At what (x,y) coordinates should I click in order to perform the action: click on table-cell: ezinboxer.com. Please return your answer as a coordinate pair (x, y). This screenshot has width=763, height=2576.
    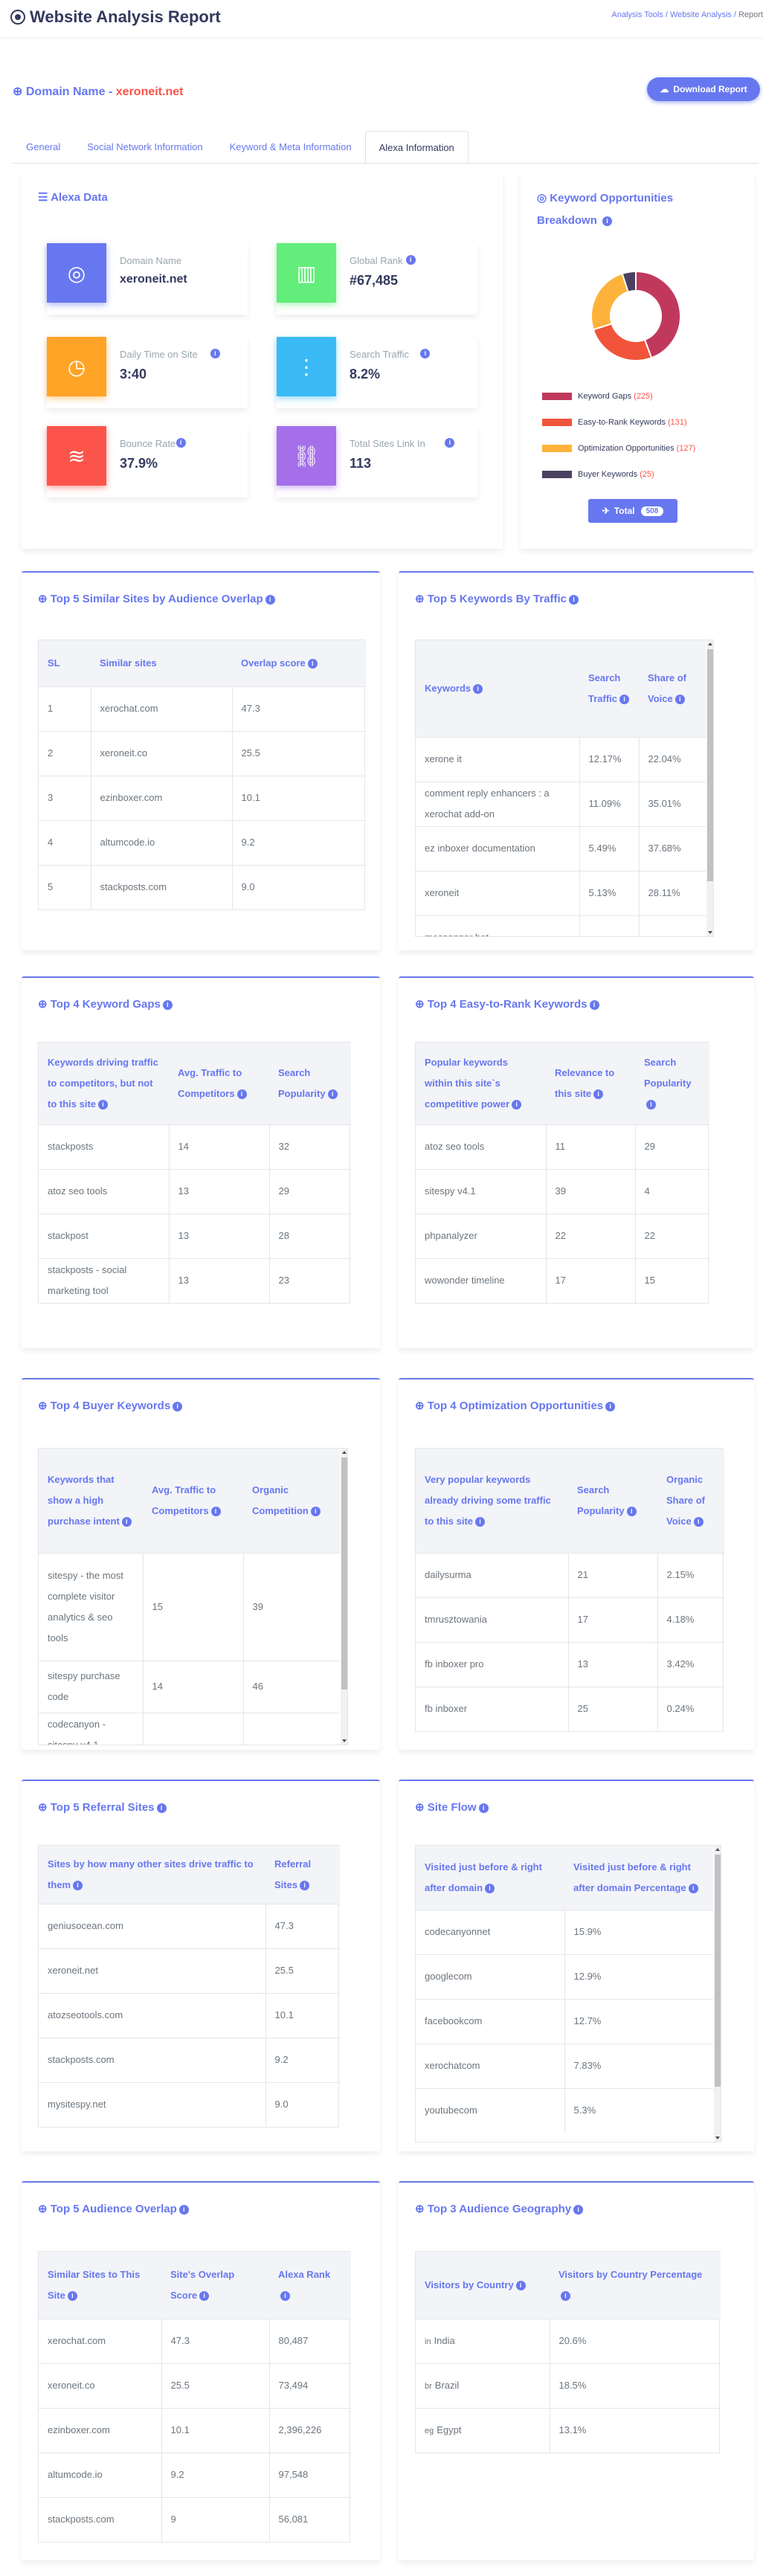
    Looking at the image, I should click on (161, 797).